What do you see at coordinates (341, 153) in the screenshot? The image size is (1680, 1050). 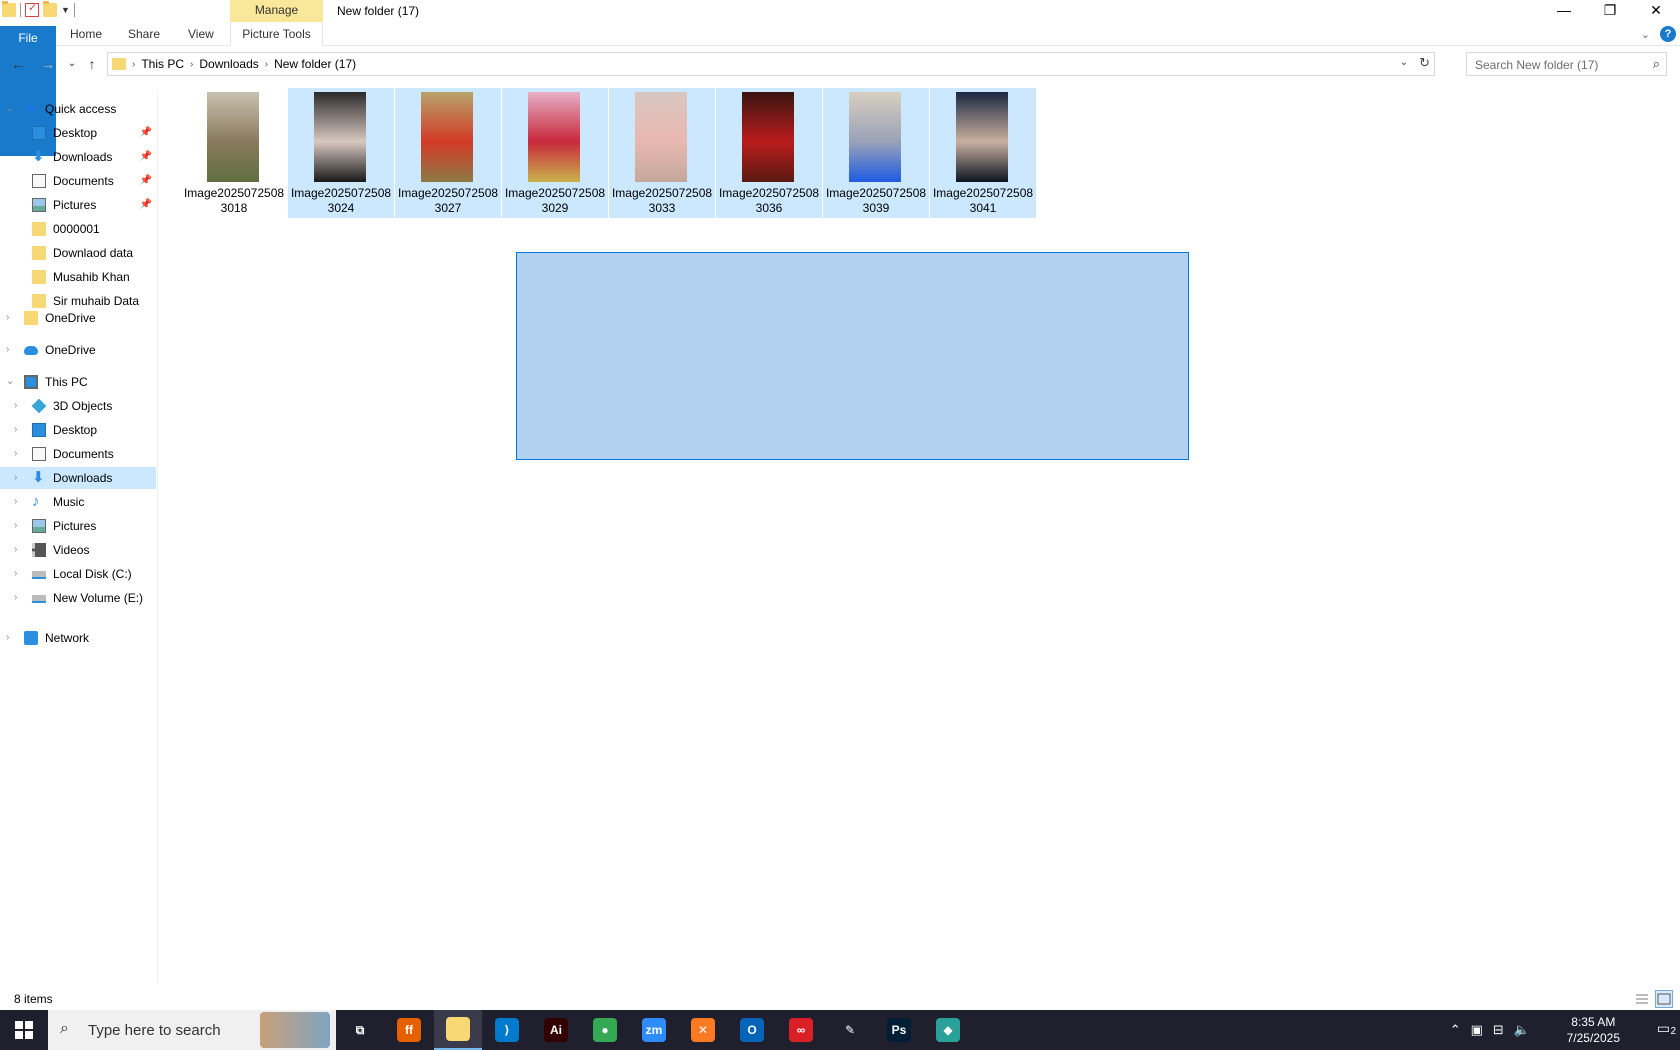 I see `file-item: Image20250725083024` at bounding box center [341, 153].